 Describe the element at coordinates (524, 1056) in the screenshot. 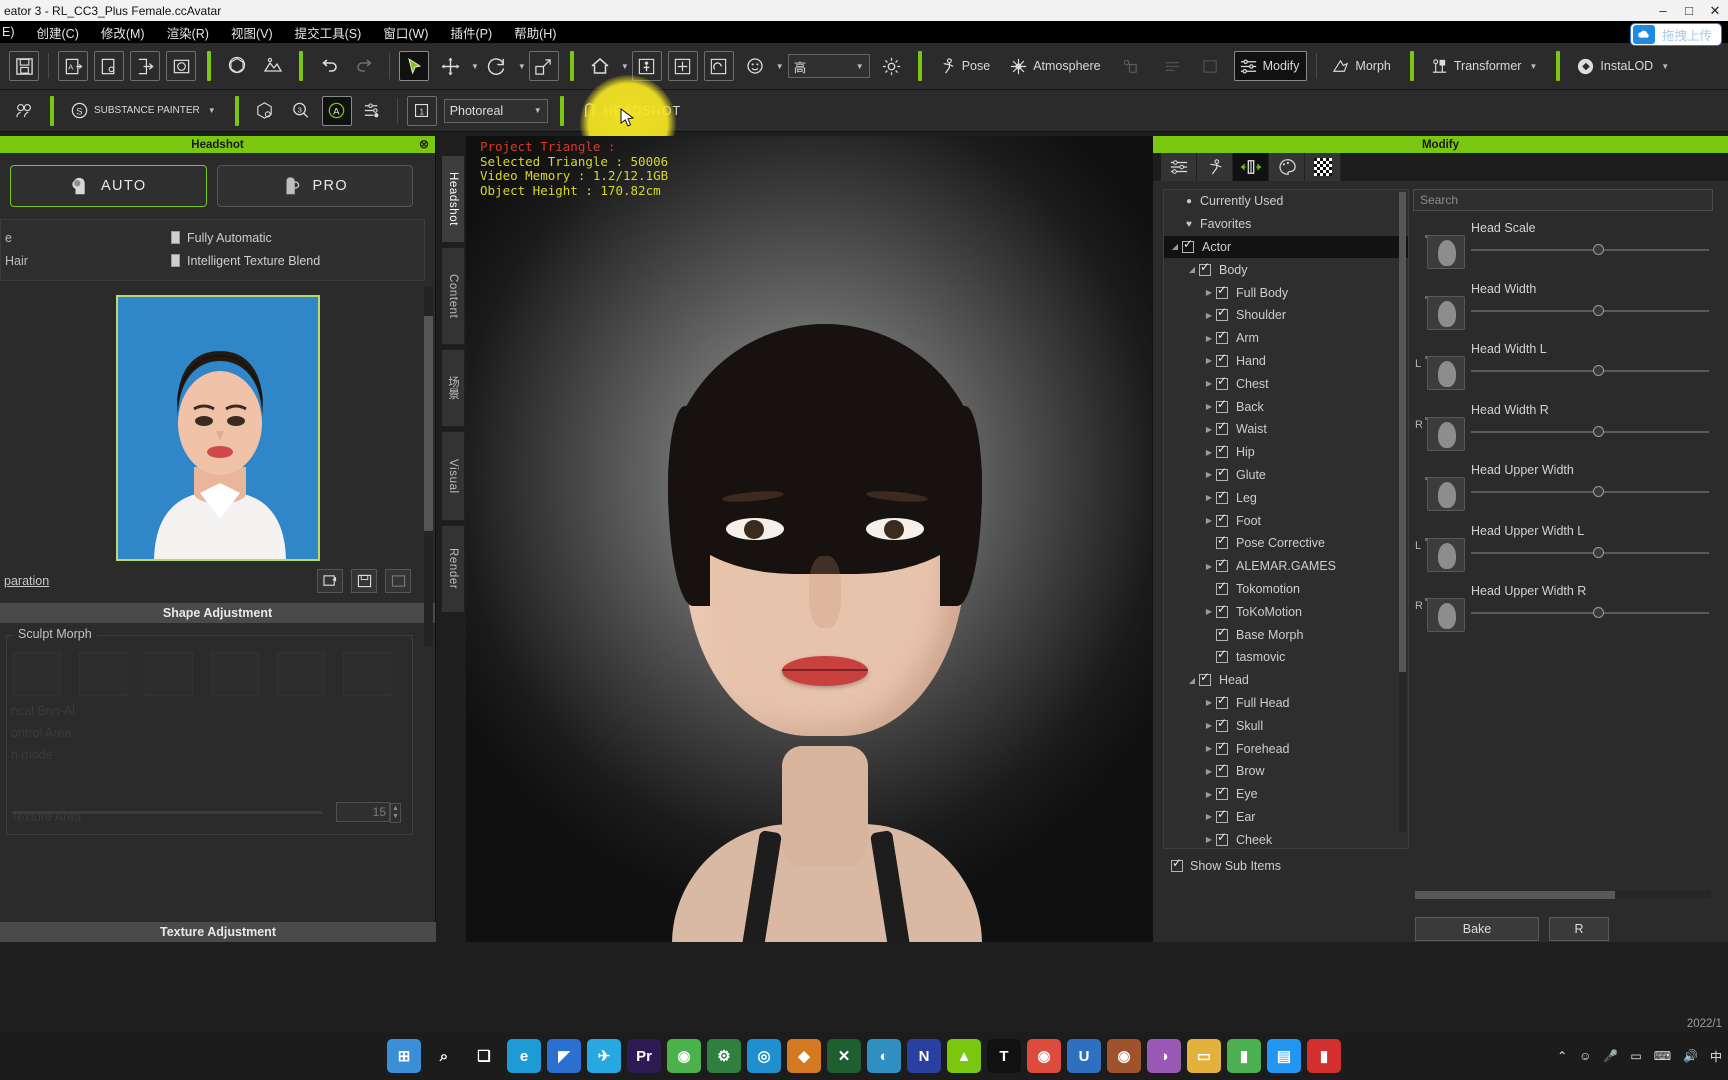

I see `edge-button: e` at that location.